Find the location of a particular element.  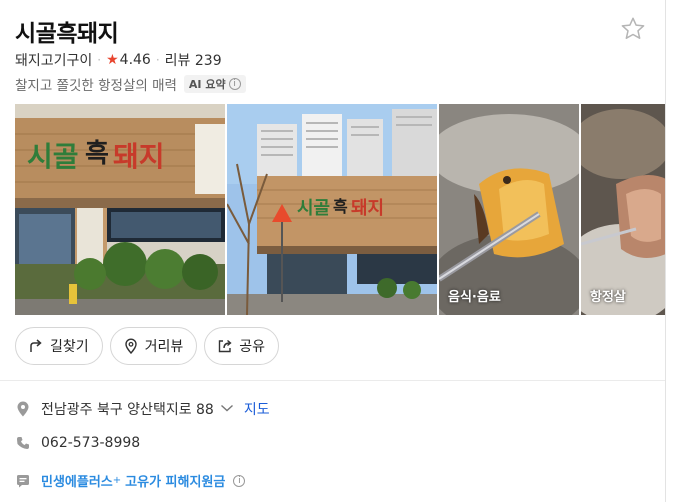

place-meta: 돼지고기구이 · ★ 4.46 · 리뷰 239 is located at coordinates (118, 60).